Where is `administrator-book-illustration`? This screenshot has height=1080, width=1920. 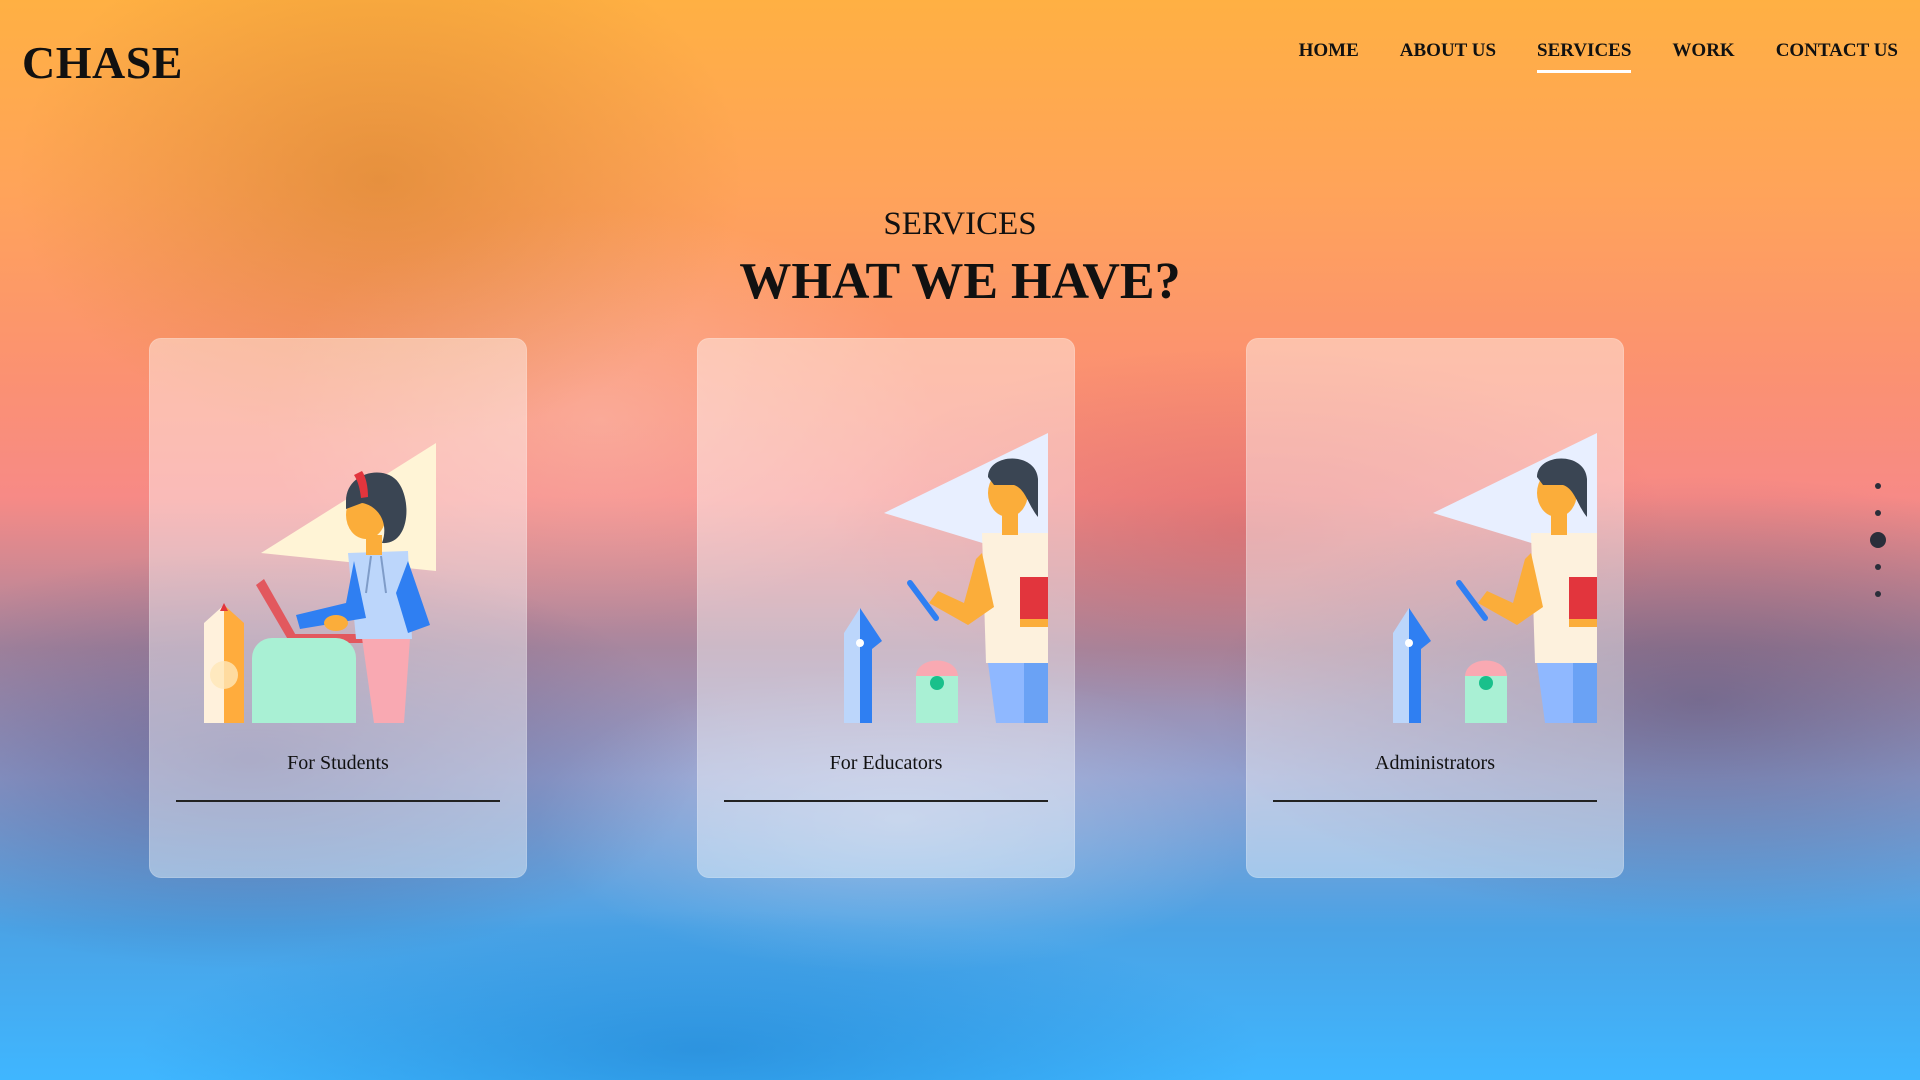
administrator-book-illustration is located at coordinates (1495, 578).